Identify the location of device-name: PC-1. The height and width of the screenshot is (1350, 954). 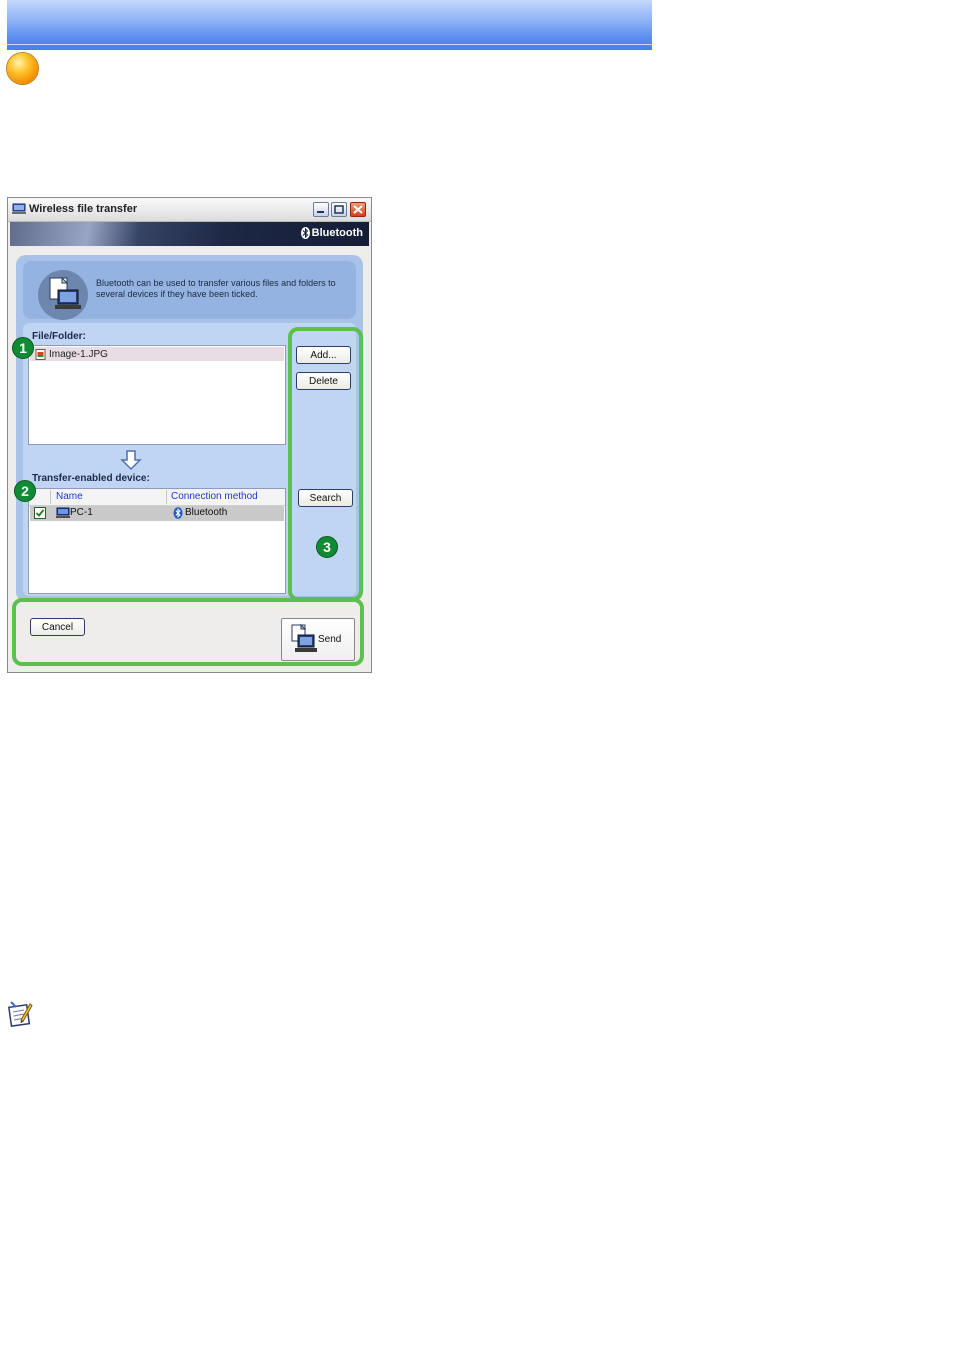
(81, 512).